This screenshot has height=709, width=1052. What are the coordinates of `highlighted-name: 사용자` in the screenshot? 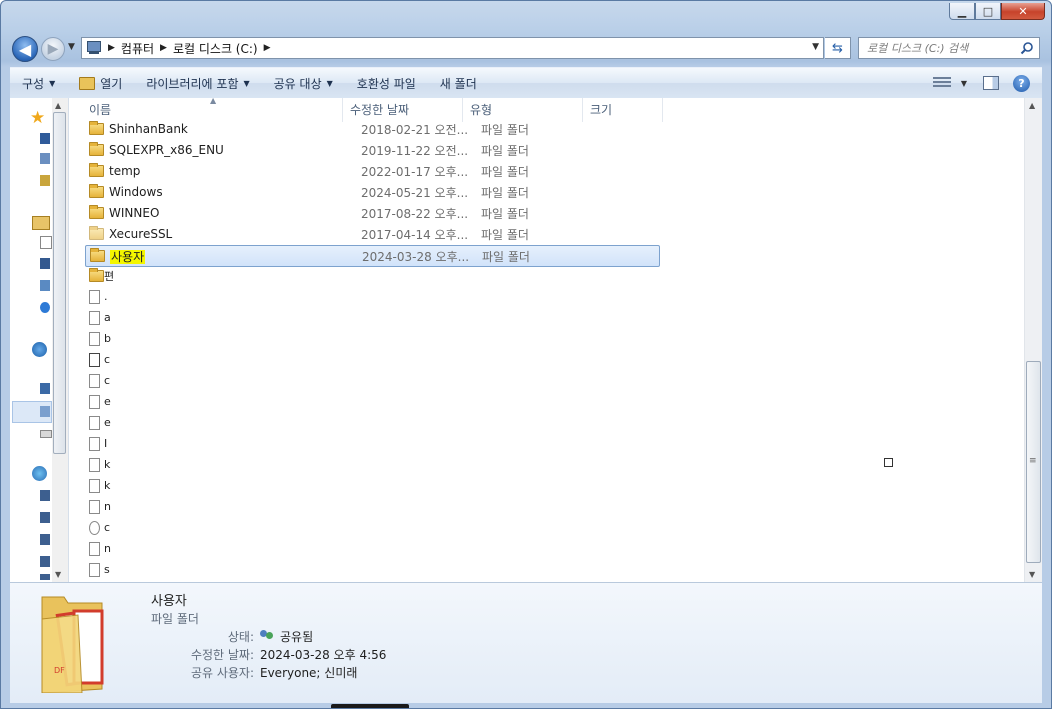 It's located at (128, 256).